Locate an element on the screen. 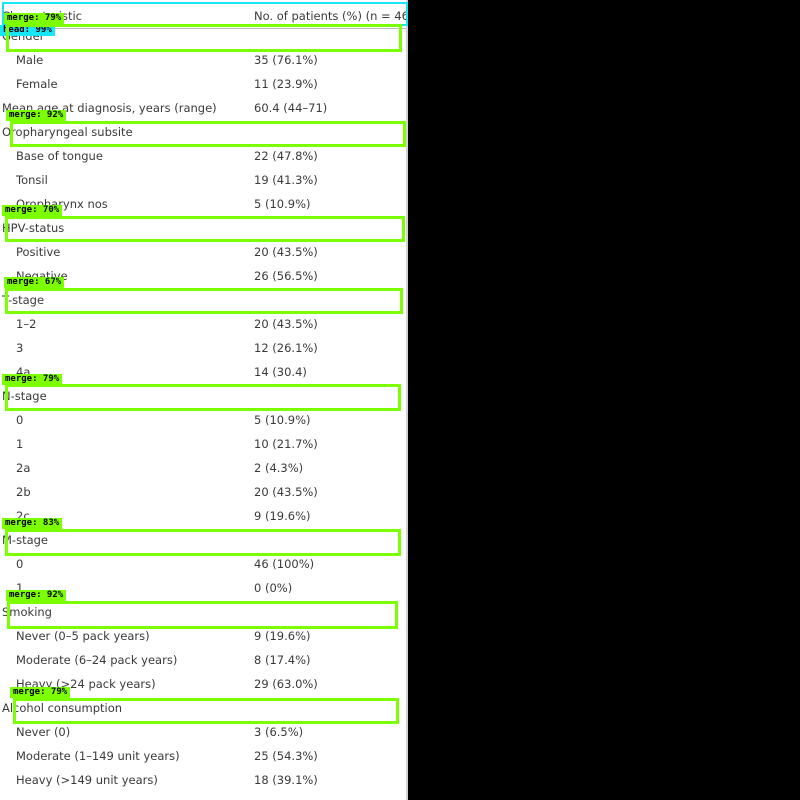 This screenshot has width=800, height=800. row-label: 3 is located at coordinates (20, 348).